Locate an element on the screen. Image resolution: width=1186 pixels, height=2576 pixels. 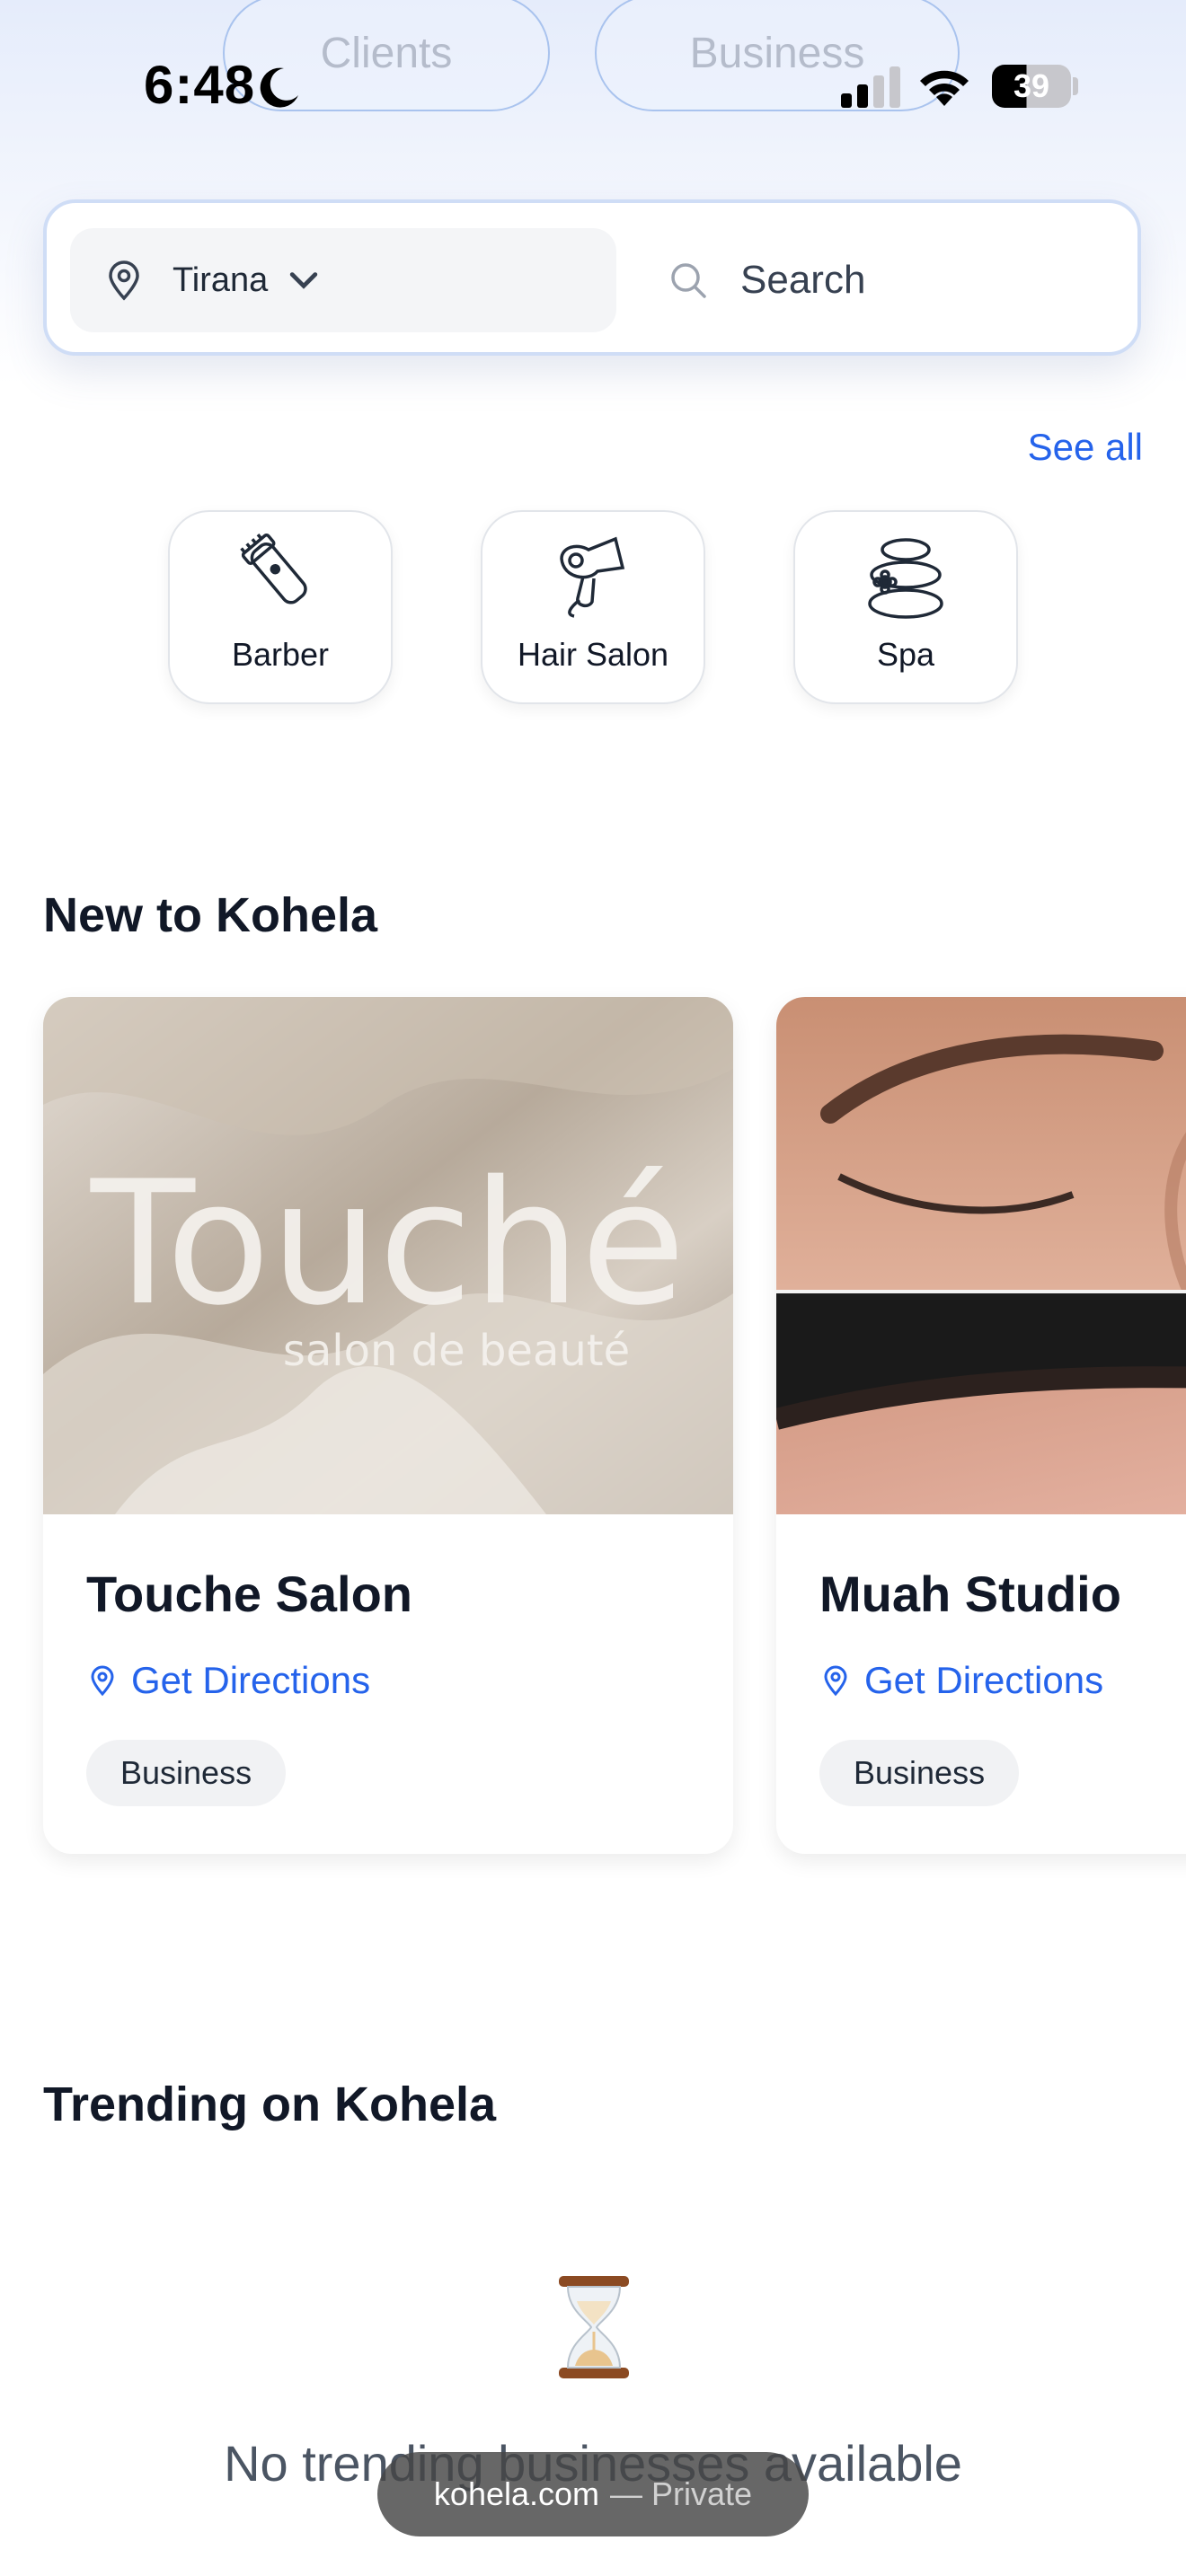
spa-stones-icon is located at coordinates (905, 578).